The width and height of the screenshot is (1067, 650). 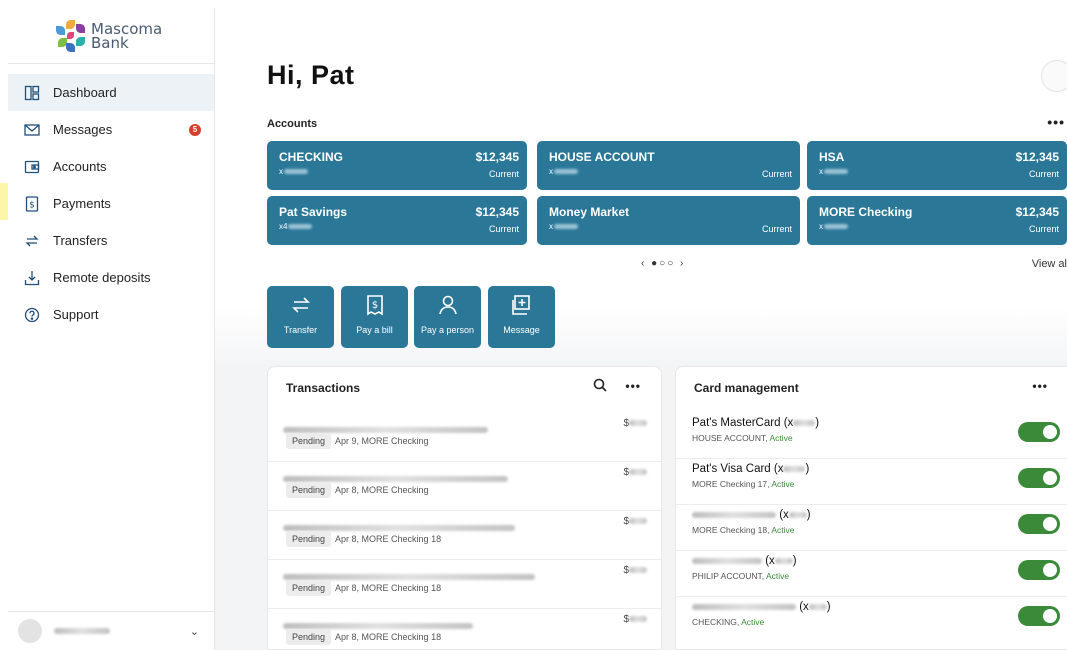 What do you see at coordinates (447, 307) in the screenshot?
I see `person-icon` at bounding box center [447, 307].